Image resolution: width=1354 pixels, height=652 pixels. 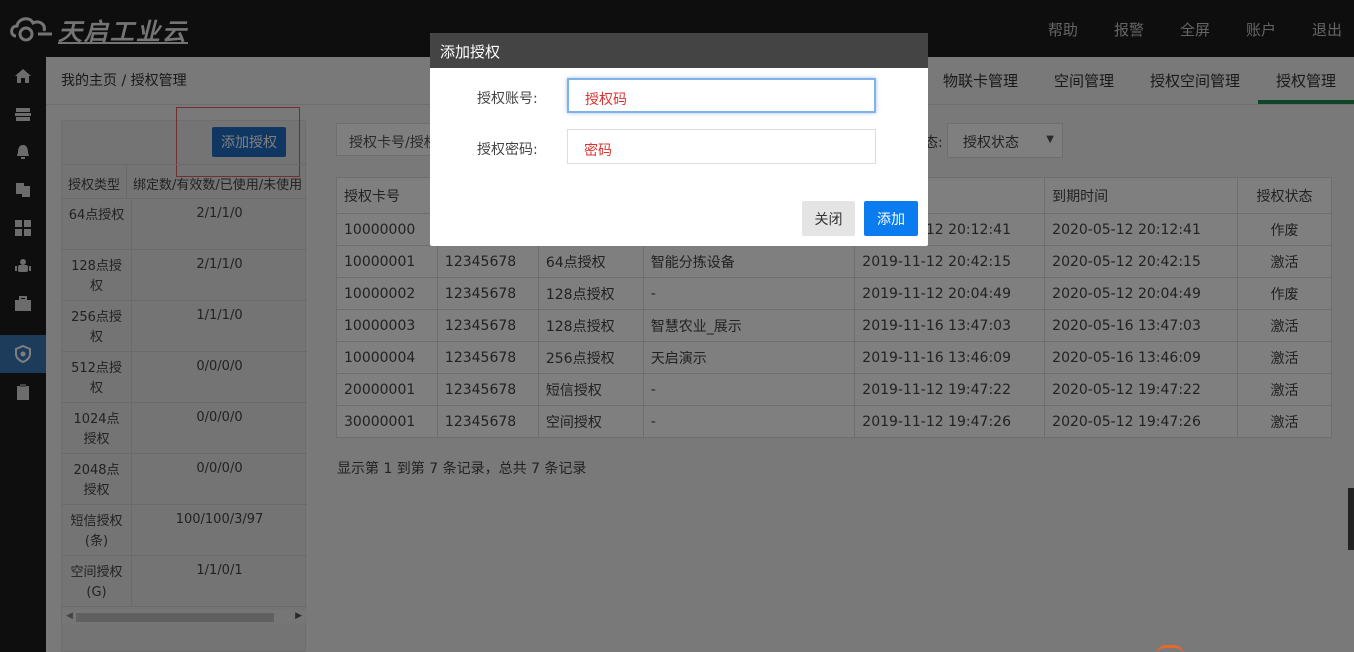 I want to click on auth-account-input, so click(x=721, y=95).